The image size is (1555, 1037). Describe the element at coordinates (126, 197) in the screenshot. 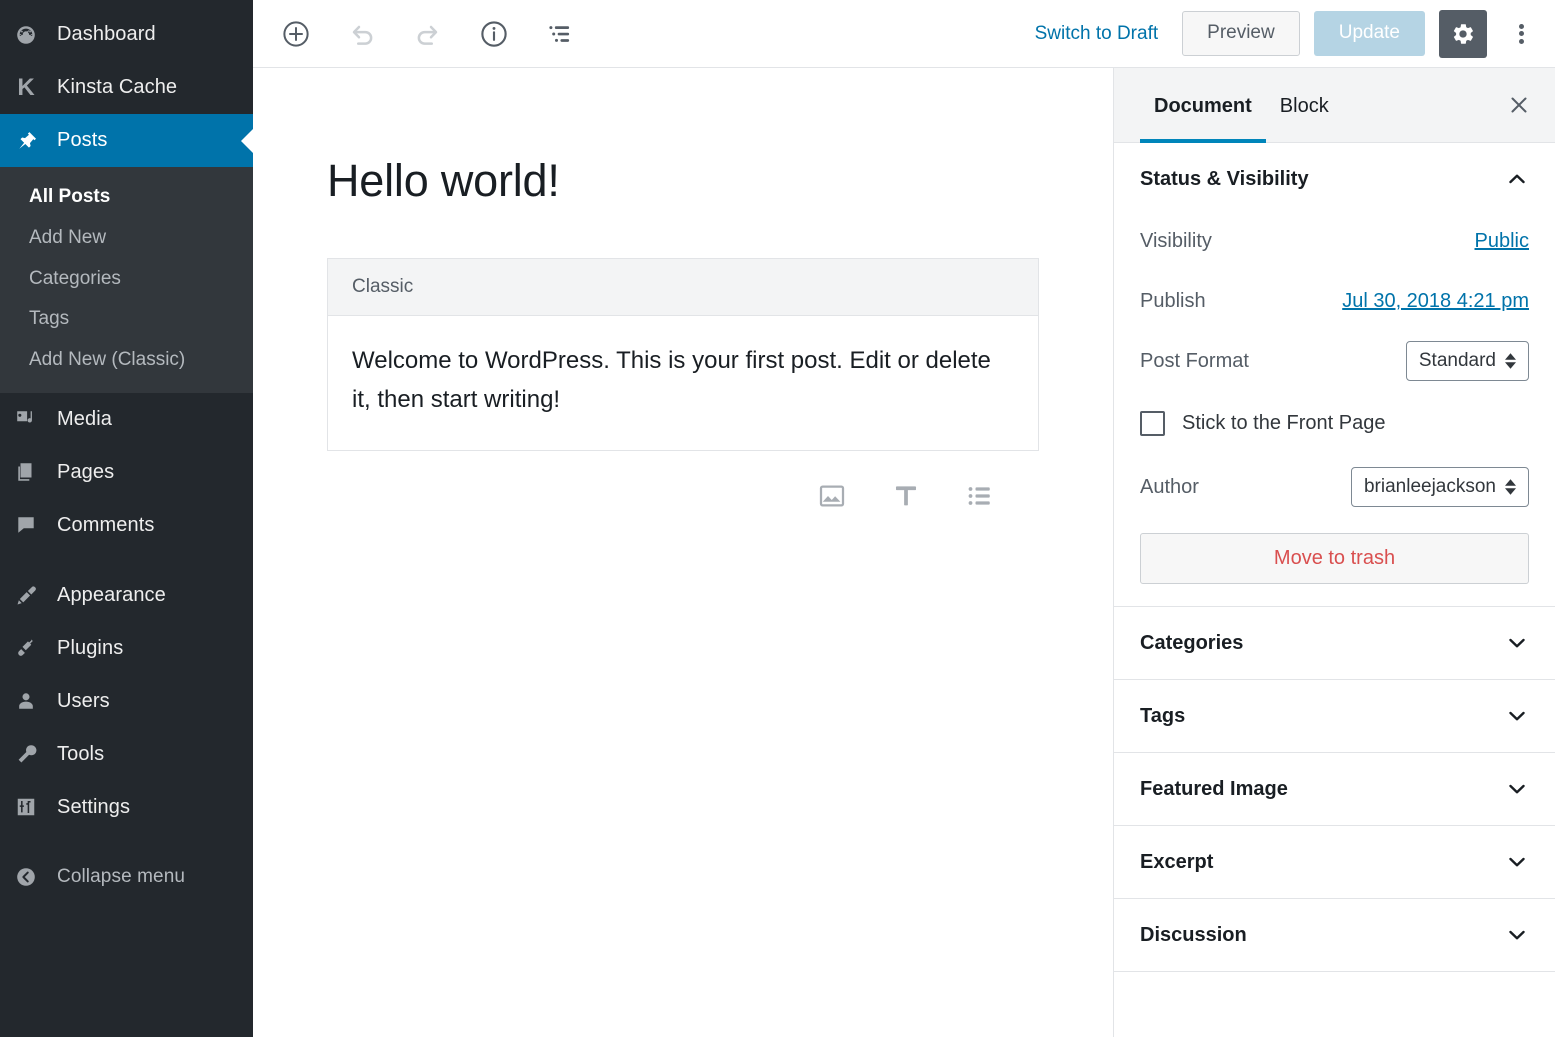

I see `submenu-item-all-posts: All Posts` at that location.